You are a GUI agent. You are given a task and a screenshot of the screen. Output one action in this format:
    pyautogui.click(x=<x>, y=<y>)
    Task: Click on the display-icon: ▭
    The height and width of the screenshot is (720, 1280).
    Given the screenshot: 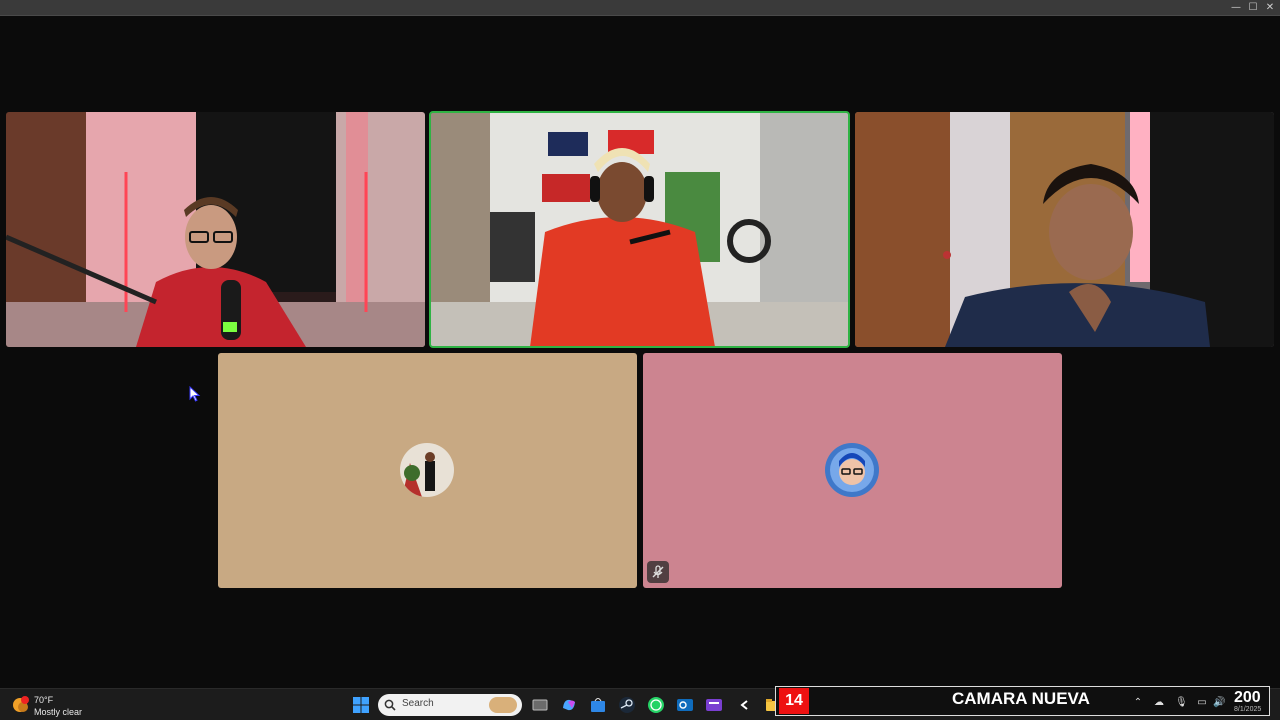 What is the action you would take?
    pyautogui.click(x=1202, y=703)
    